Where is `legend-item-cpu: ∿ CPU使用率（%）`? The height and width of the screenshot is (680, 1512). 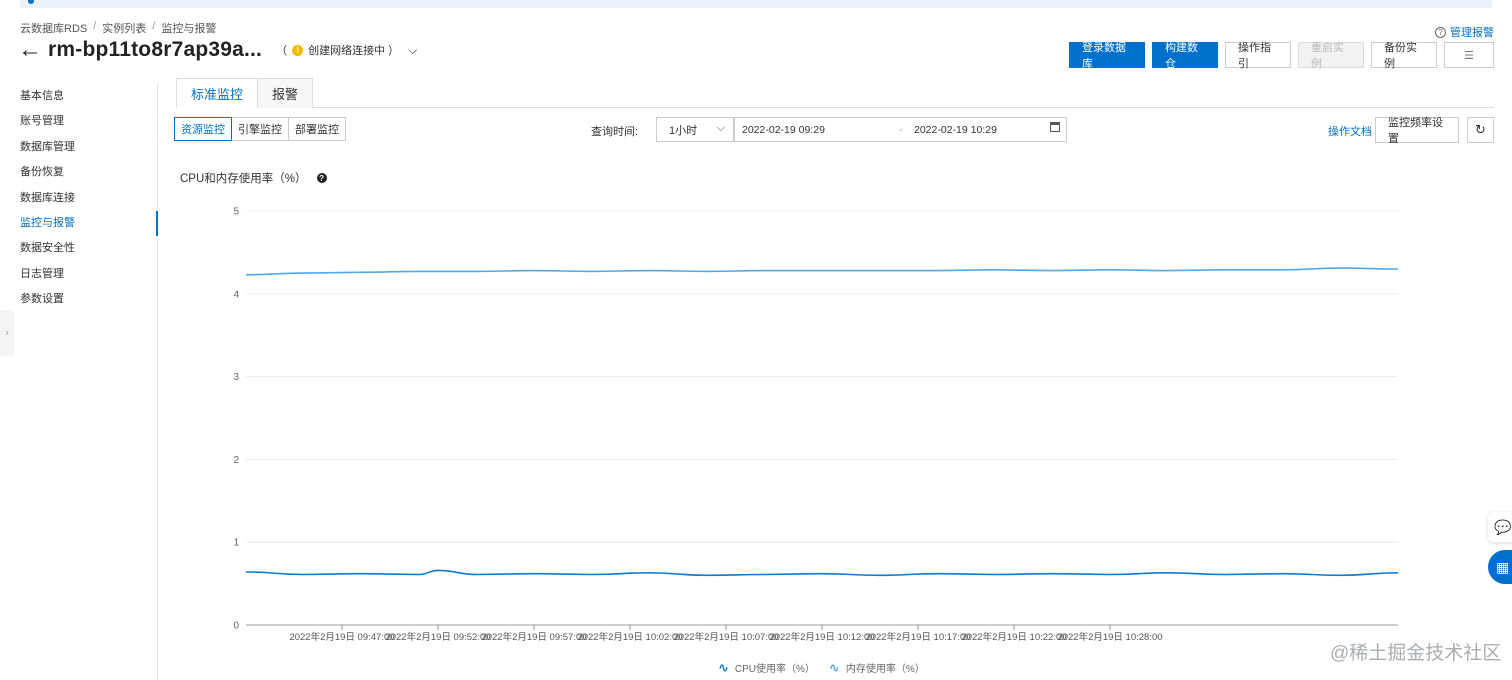 legend-item-cpu: ∿ CPU使用率（%） is located at coordinates (766, 667).